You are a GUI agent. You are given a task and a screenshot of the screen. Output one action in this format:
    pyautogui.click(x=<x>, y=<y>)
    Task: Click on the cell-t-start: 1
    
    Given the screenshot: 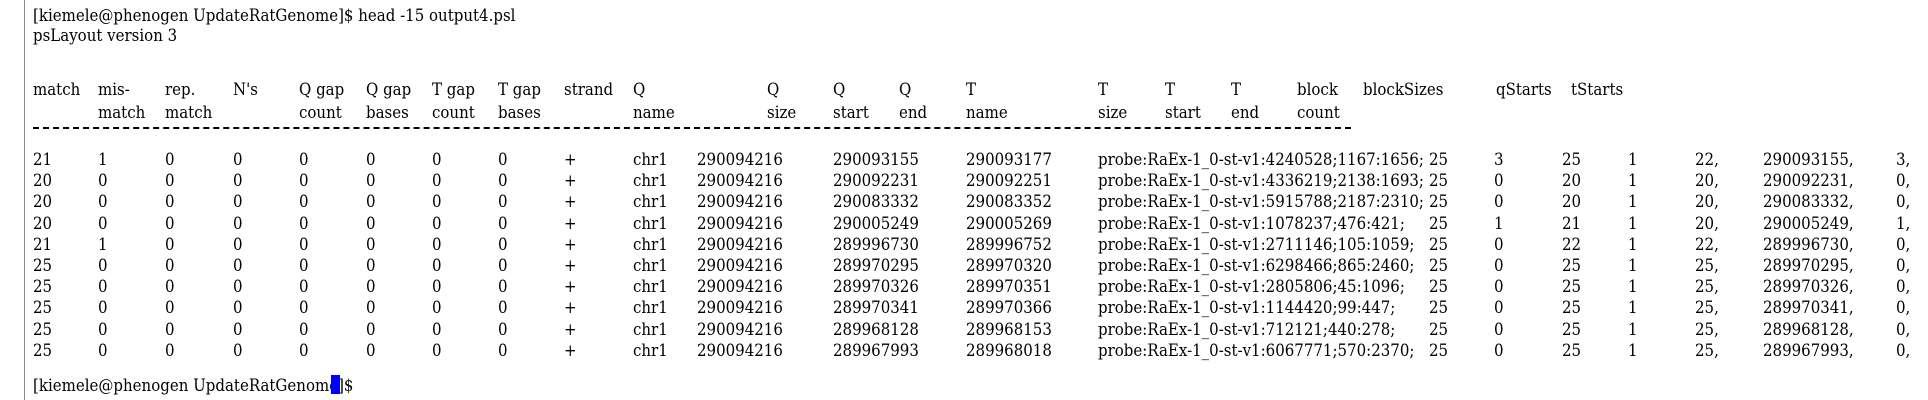 What is the action you would take?
    pyautogui.click(x=1499, y=222)
    